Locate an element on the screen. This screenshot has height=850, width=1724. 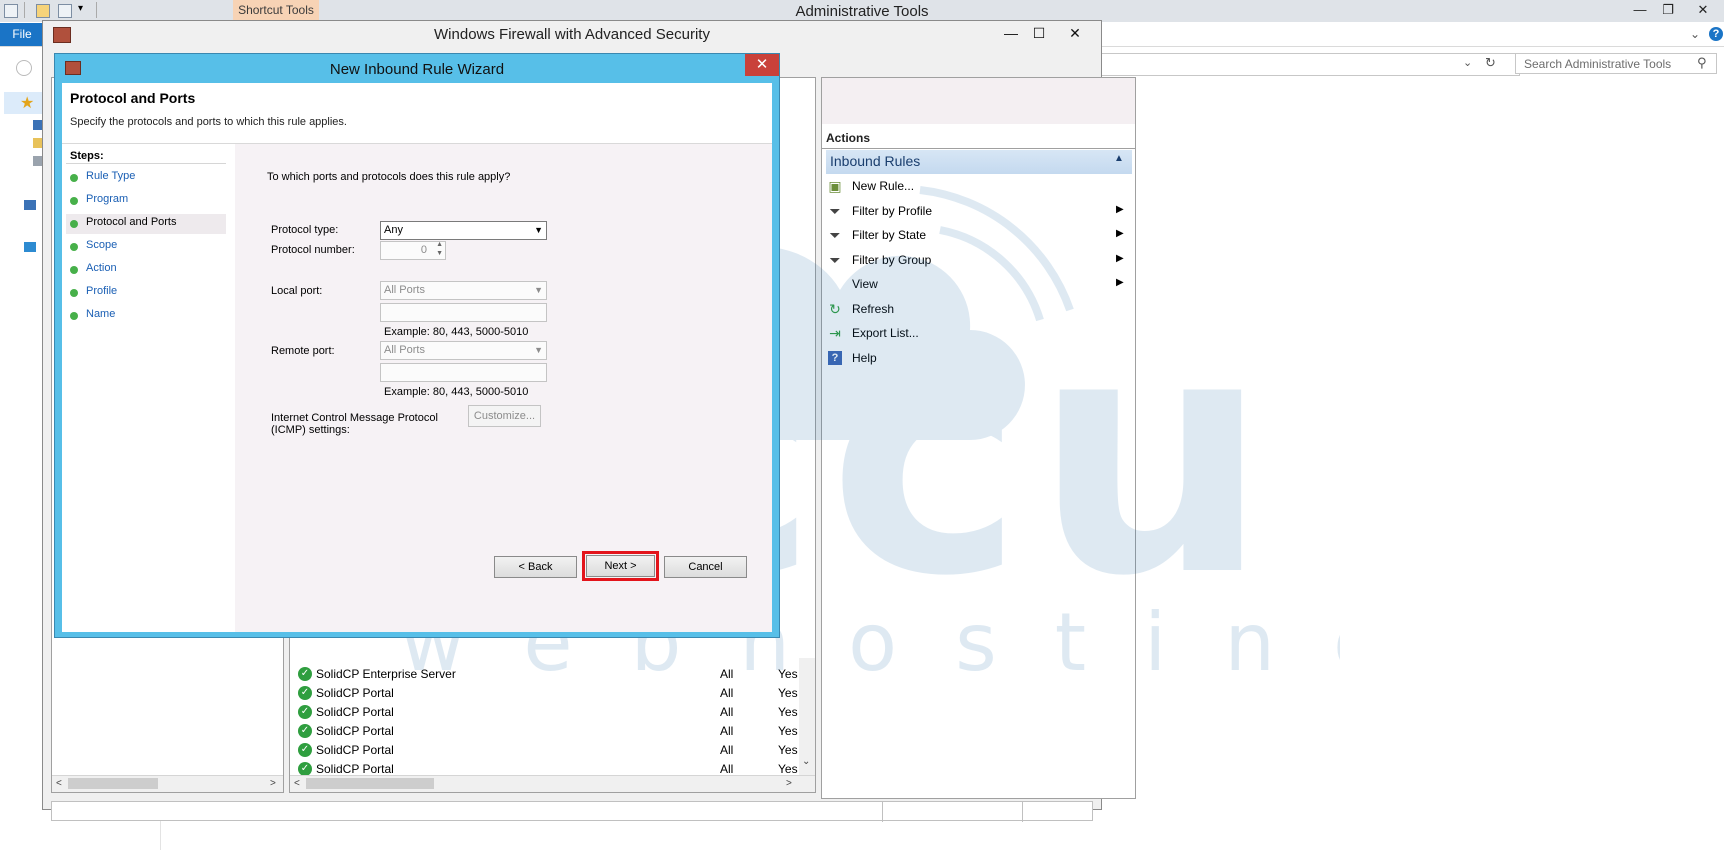
close-icon: ✕ is located at coordinates (1703, 10).